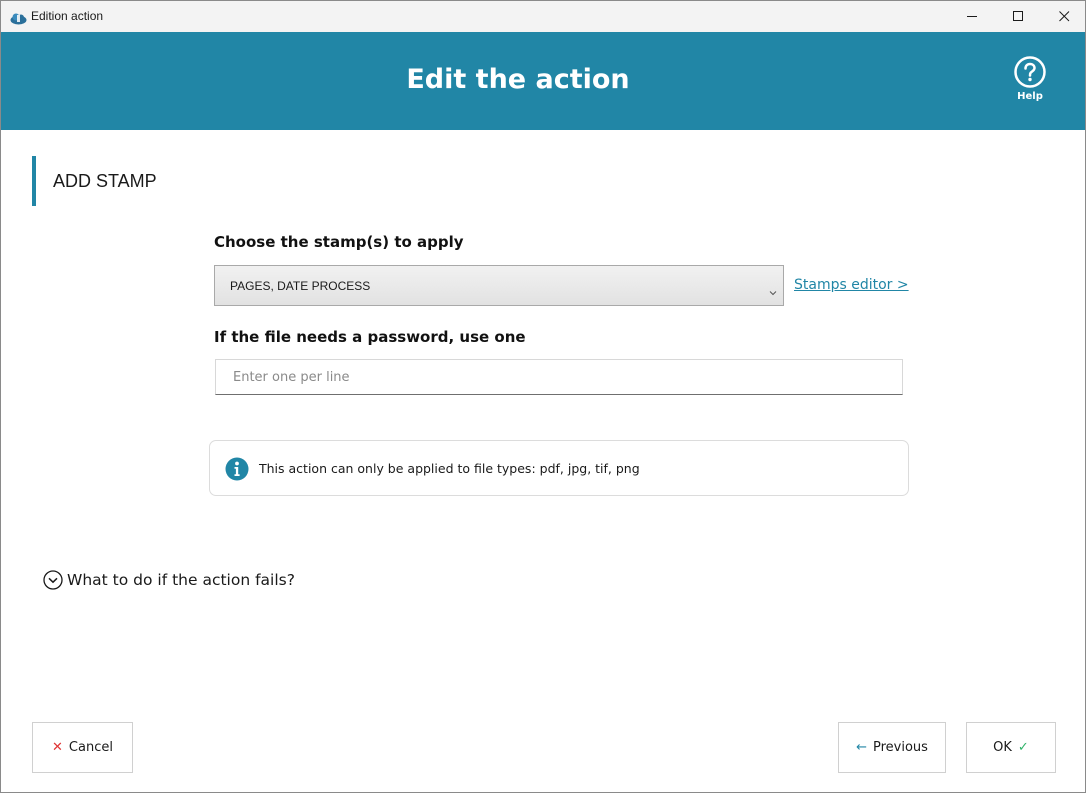 The width and height of the screenshot is (1086, 793). I want to click on close-window-button, so click(1063, 16).